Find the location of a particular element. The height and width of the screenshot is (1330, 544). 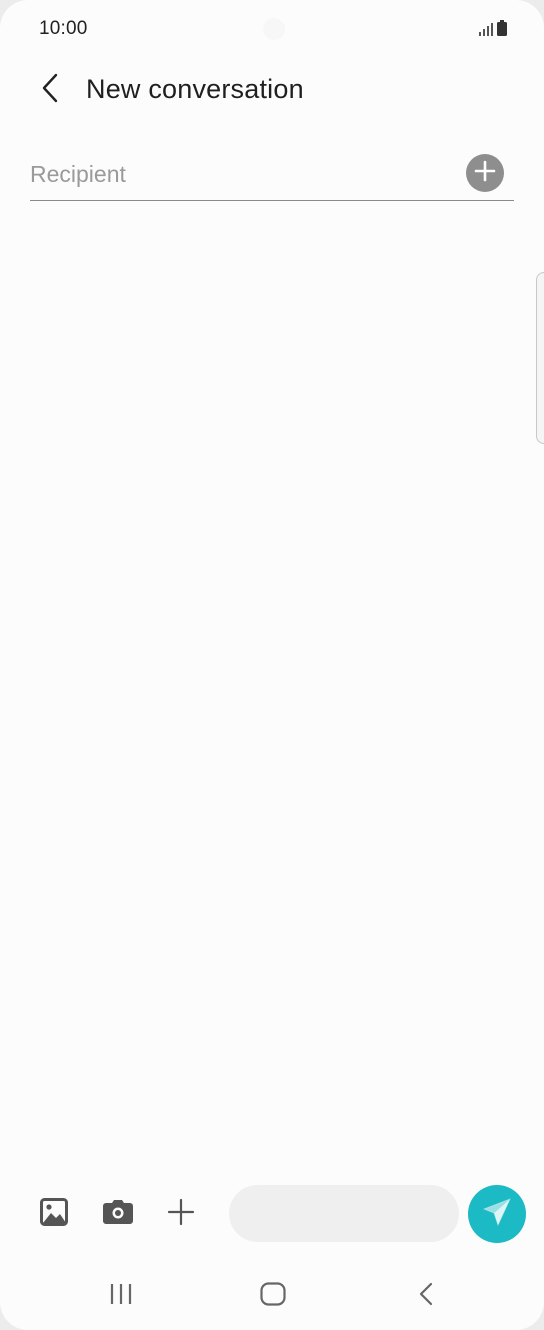

gallery-button is located at coordinates (54, 1214).